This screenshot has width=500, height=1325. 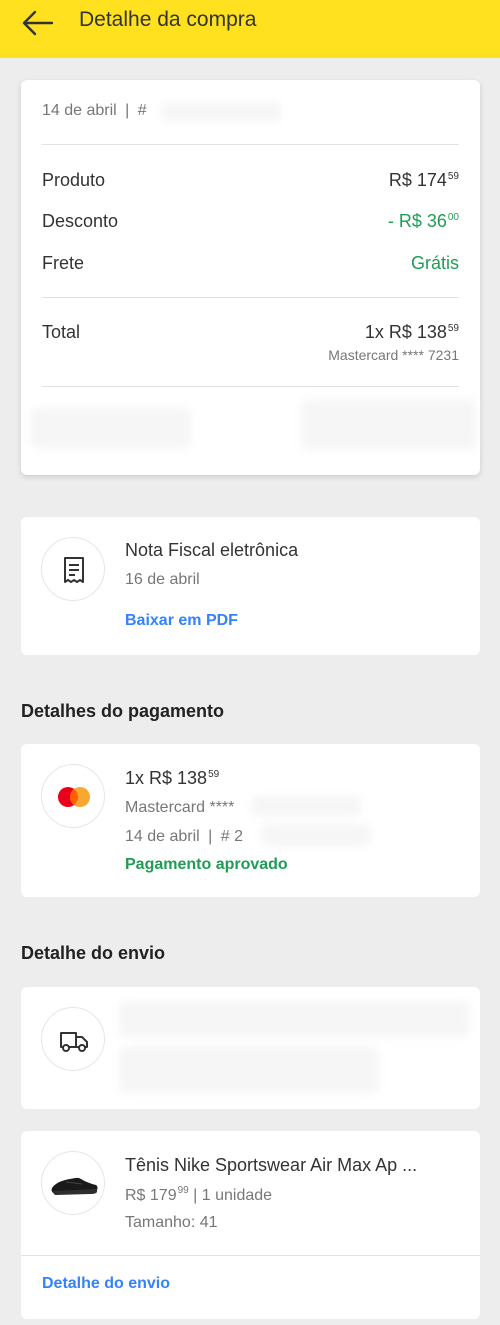 I want to click on payment-date: 14 de abril, so click(x=162, y=836).